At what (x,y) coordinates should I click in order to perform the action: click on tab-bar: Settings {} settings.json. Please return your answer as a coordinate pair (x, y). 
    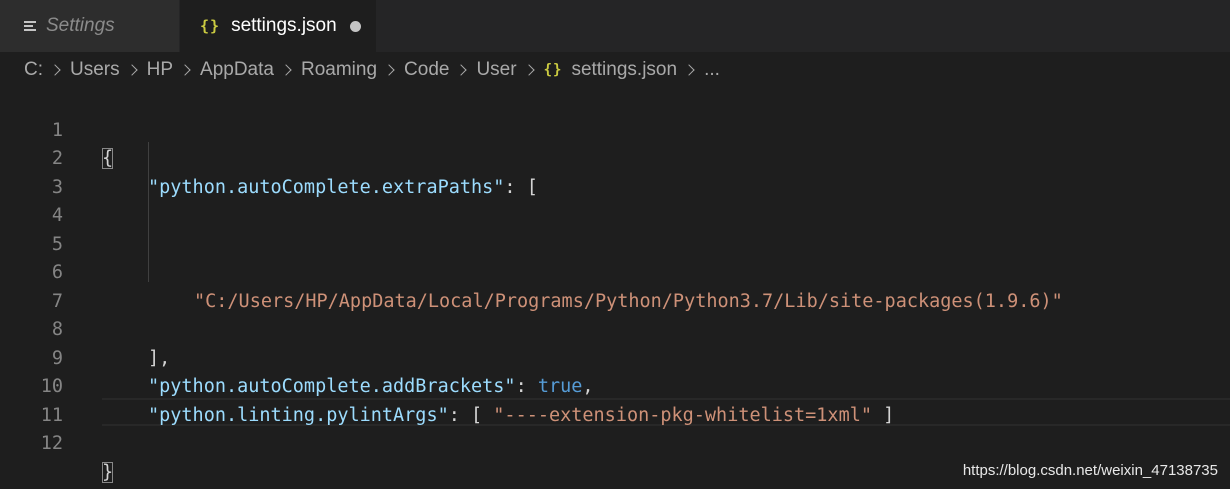
    Looking at the image, I should click on (615, 26).